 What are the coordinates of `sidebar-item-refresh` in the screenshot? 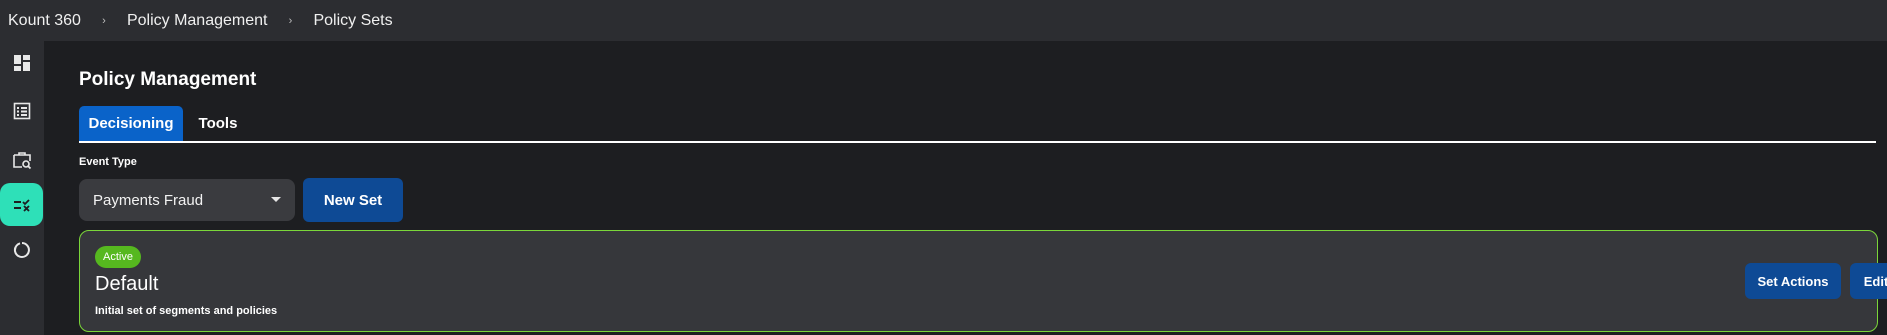 It's located at (21, 249).